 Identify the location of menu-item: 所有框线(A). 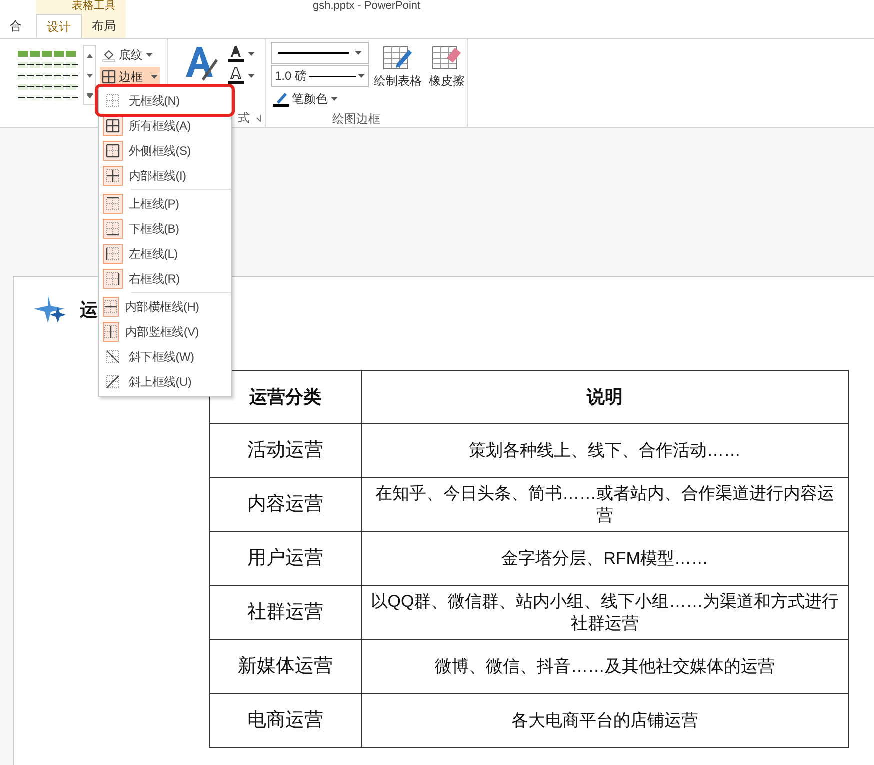
(165, 125).